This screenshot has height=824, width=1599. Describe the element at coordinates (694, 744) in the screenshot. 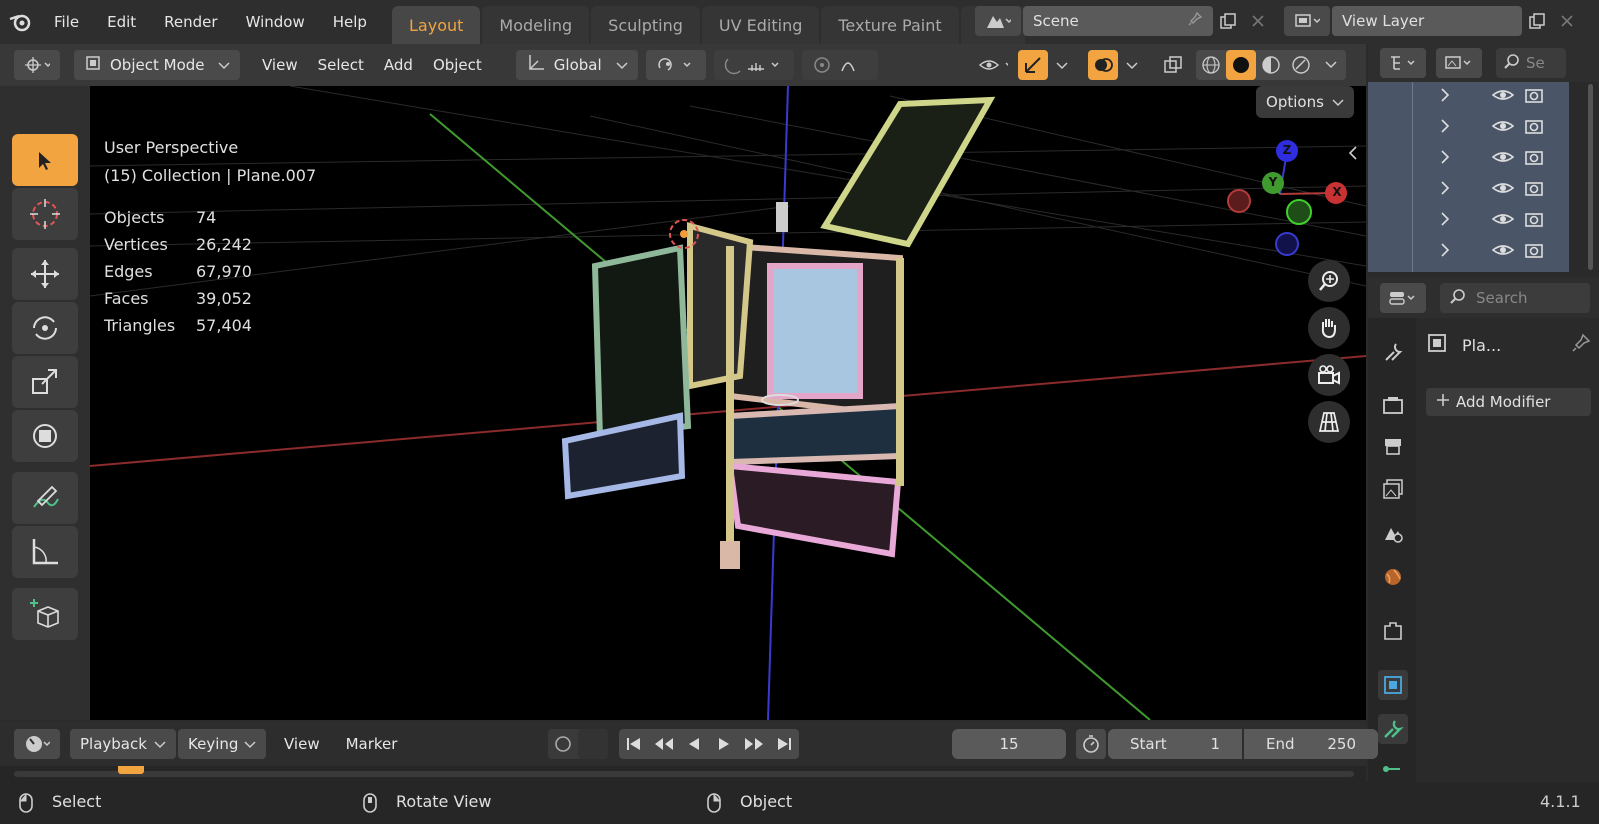

I see `play-reverse-icon` at that location.